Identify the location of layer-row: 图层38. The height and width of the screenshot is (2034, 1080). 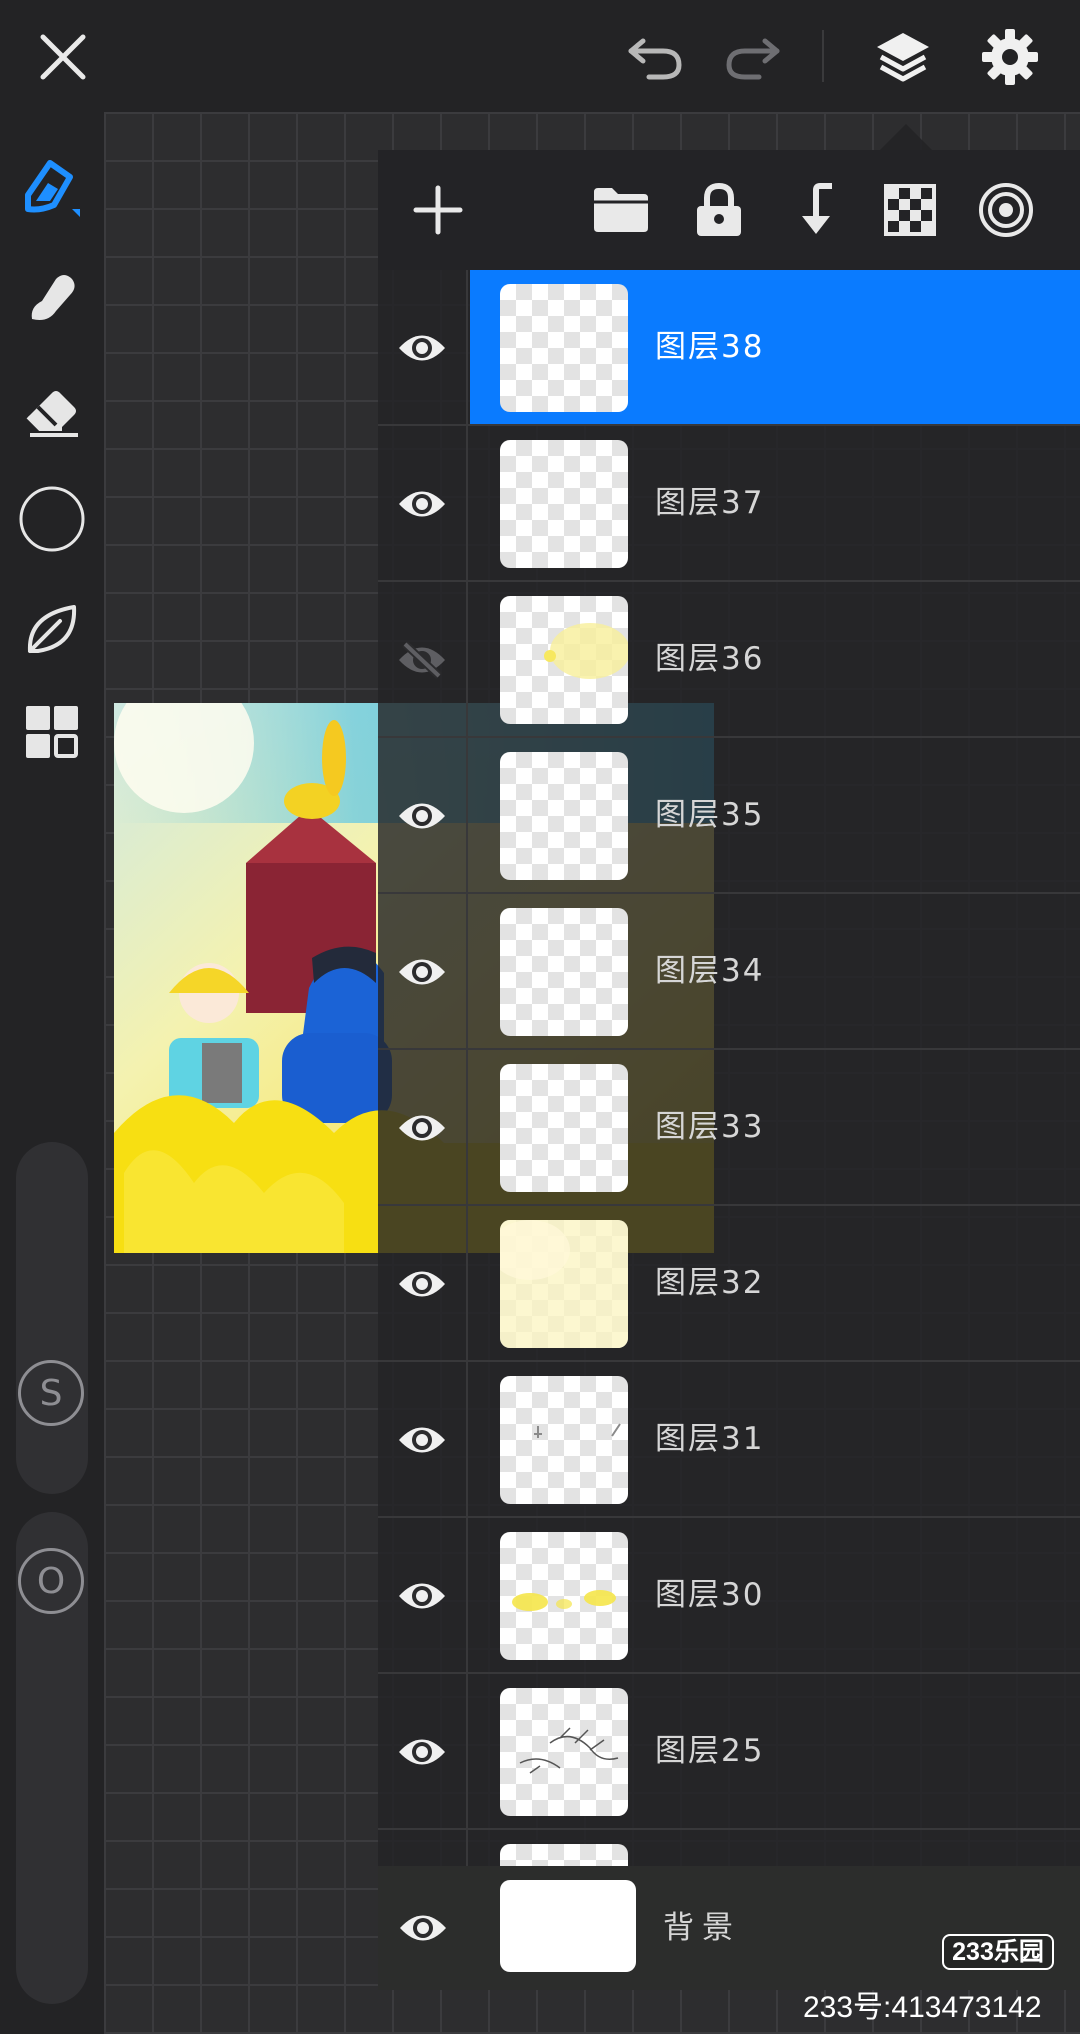
(729, 348).